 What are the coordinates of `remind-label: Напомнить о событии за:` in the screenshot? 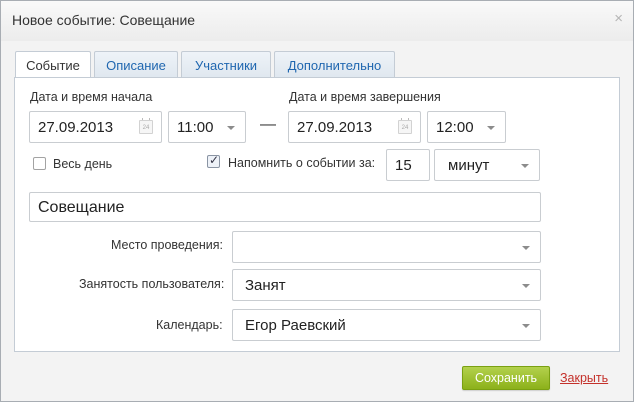 It's located at (302, 163).